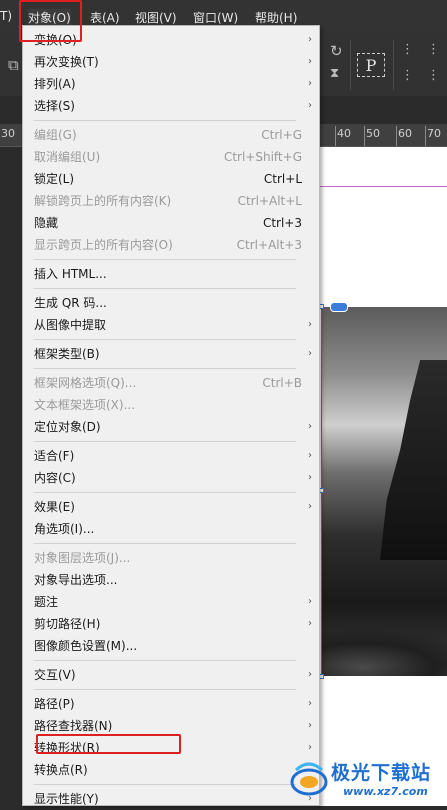 Image resolution: width=447 pixels, height=810 pixels. Describe the element at coordinates (108, 744) in the screenshot. I see `highlight-box-convert-shape` at that location.